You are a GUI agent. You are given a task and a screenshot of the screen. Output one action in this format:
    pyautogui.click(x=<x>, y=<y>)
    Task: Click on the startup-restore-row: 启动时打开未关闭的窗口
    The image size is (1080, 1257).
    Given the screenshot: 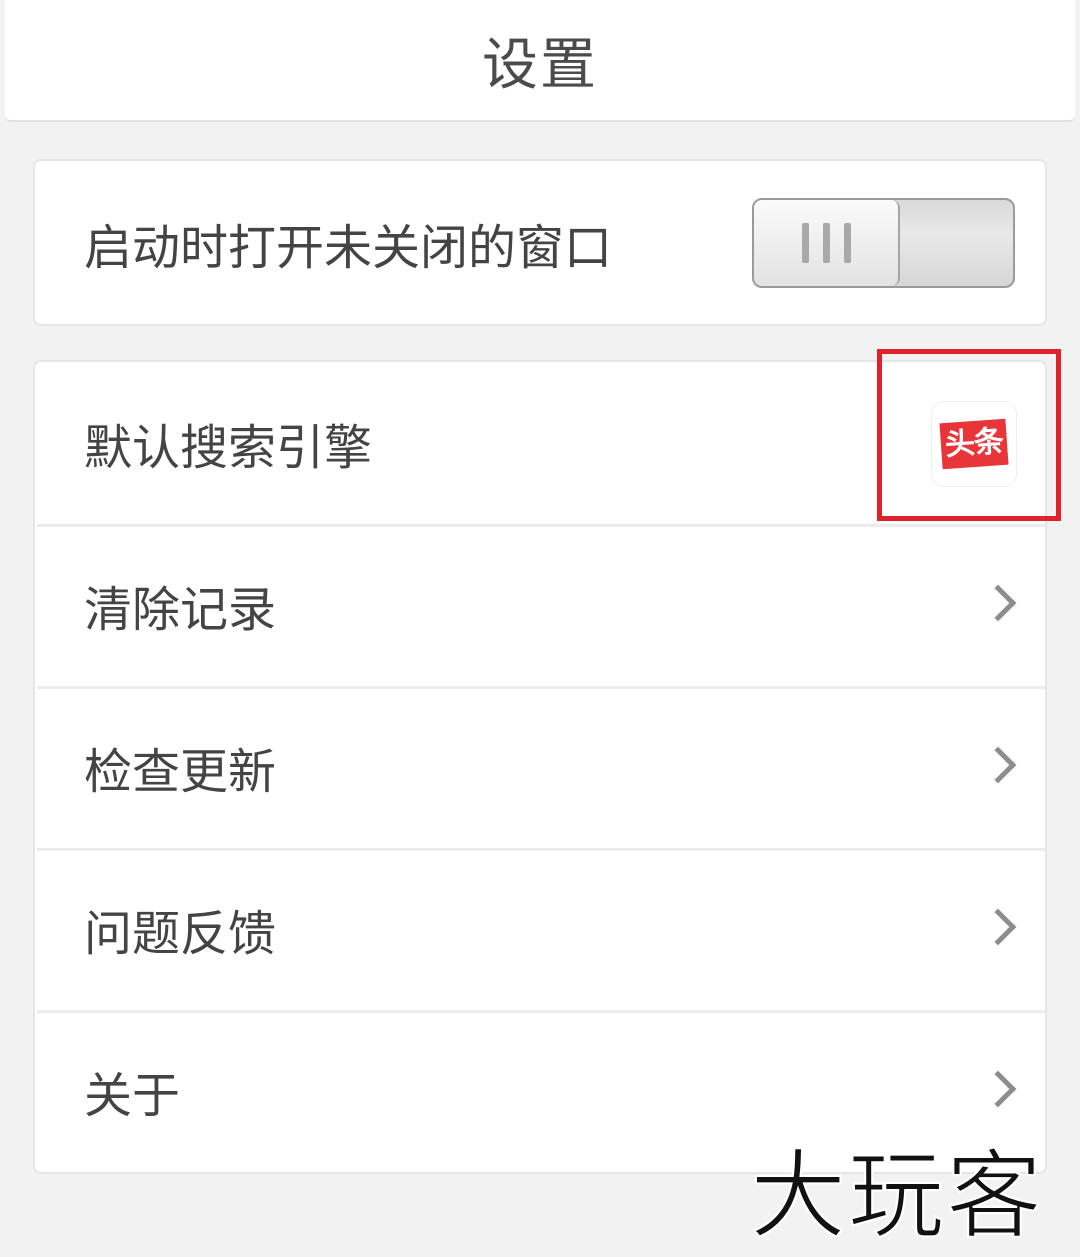 What is the action you would take?
    pyautogui.click(x=540, y=242)
    